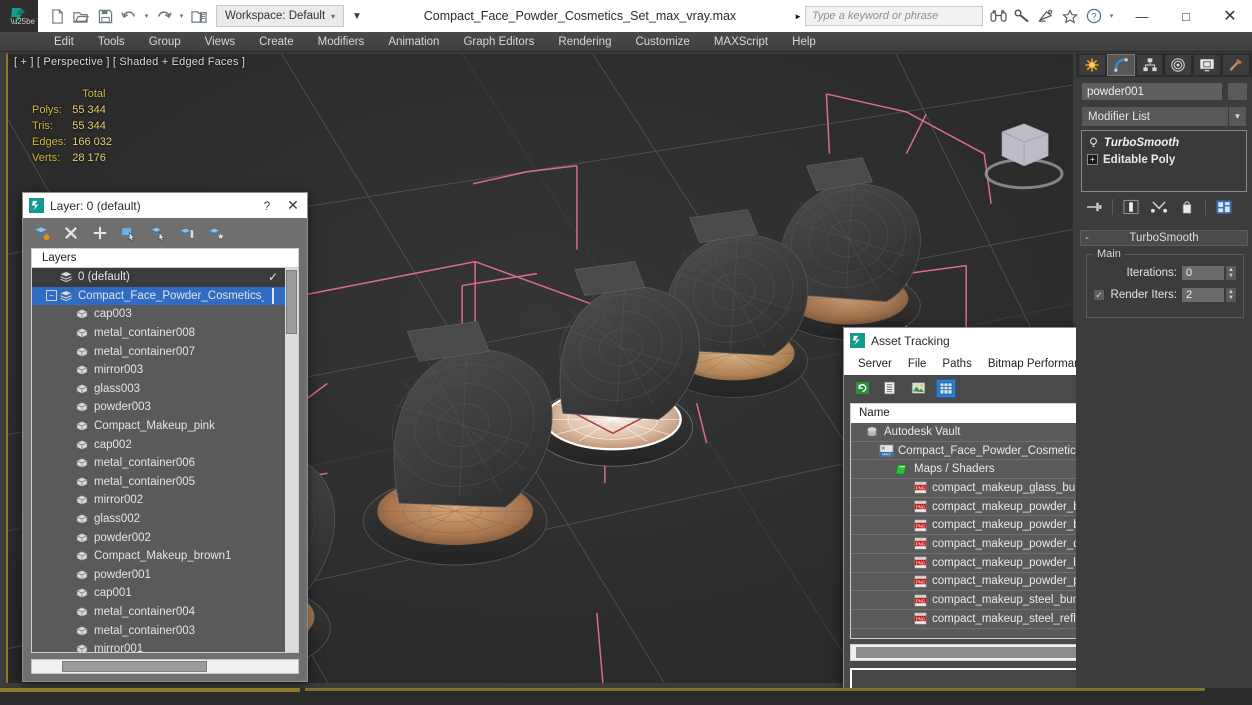  What do you see at coordinates (165, 370) in the screenshot?
I see `layer-row: −mirror003` at bounding box center [165, 370].